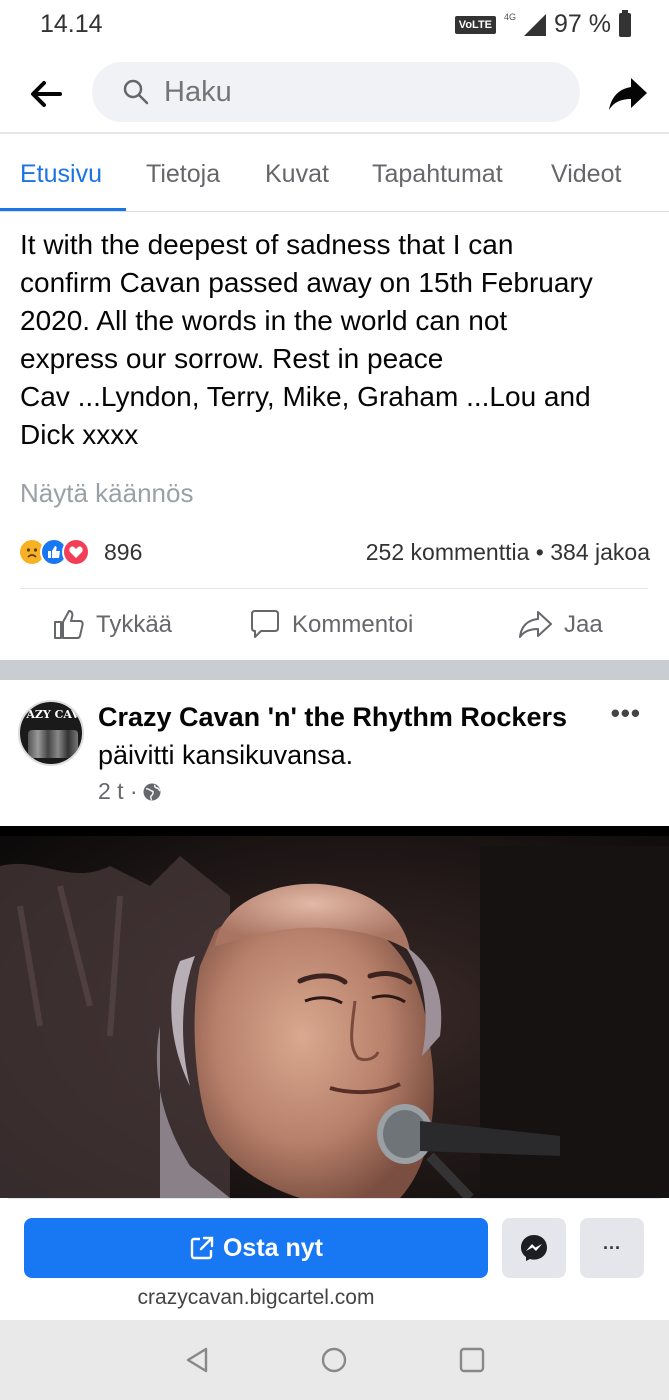 This screenshot has width=669, height=1400. What do you see at coordinates (583, 624) in the screenshot?
I see `share-button-label: Jaa` at bounding box center [583, 624].